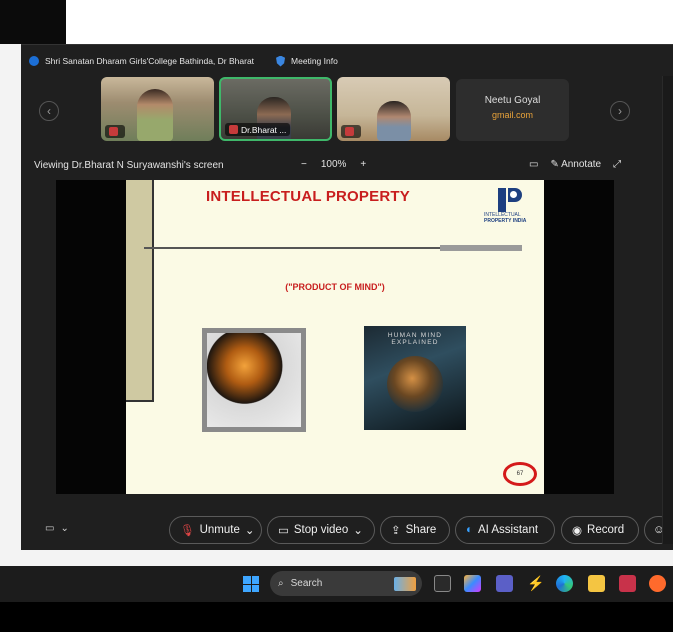 The image size is (673, 632). Describe the element at coordinates (281, 61) in the screenshot. I see `shield-icon` at that location.